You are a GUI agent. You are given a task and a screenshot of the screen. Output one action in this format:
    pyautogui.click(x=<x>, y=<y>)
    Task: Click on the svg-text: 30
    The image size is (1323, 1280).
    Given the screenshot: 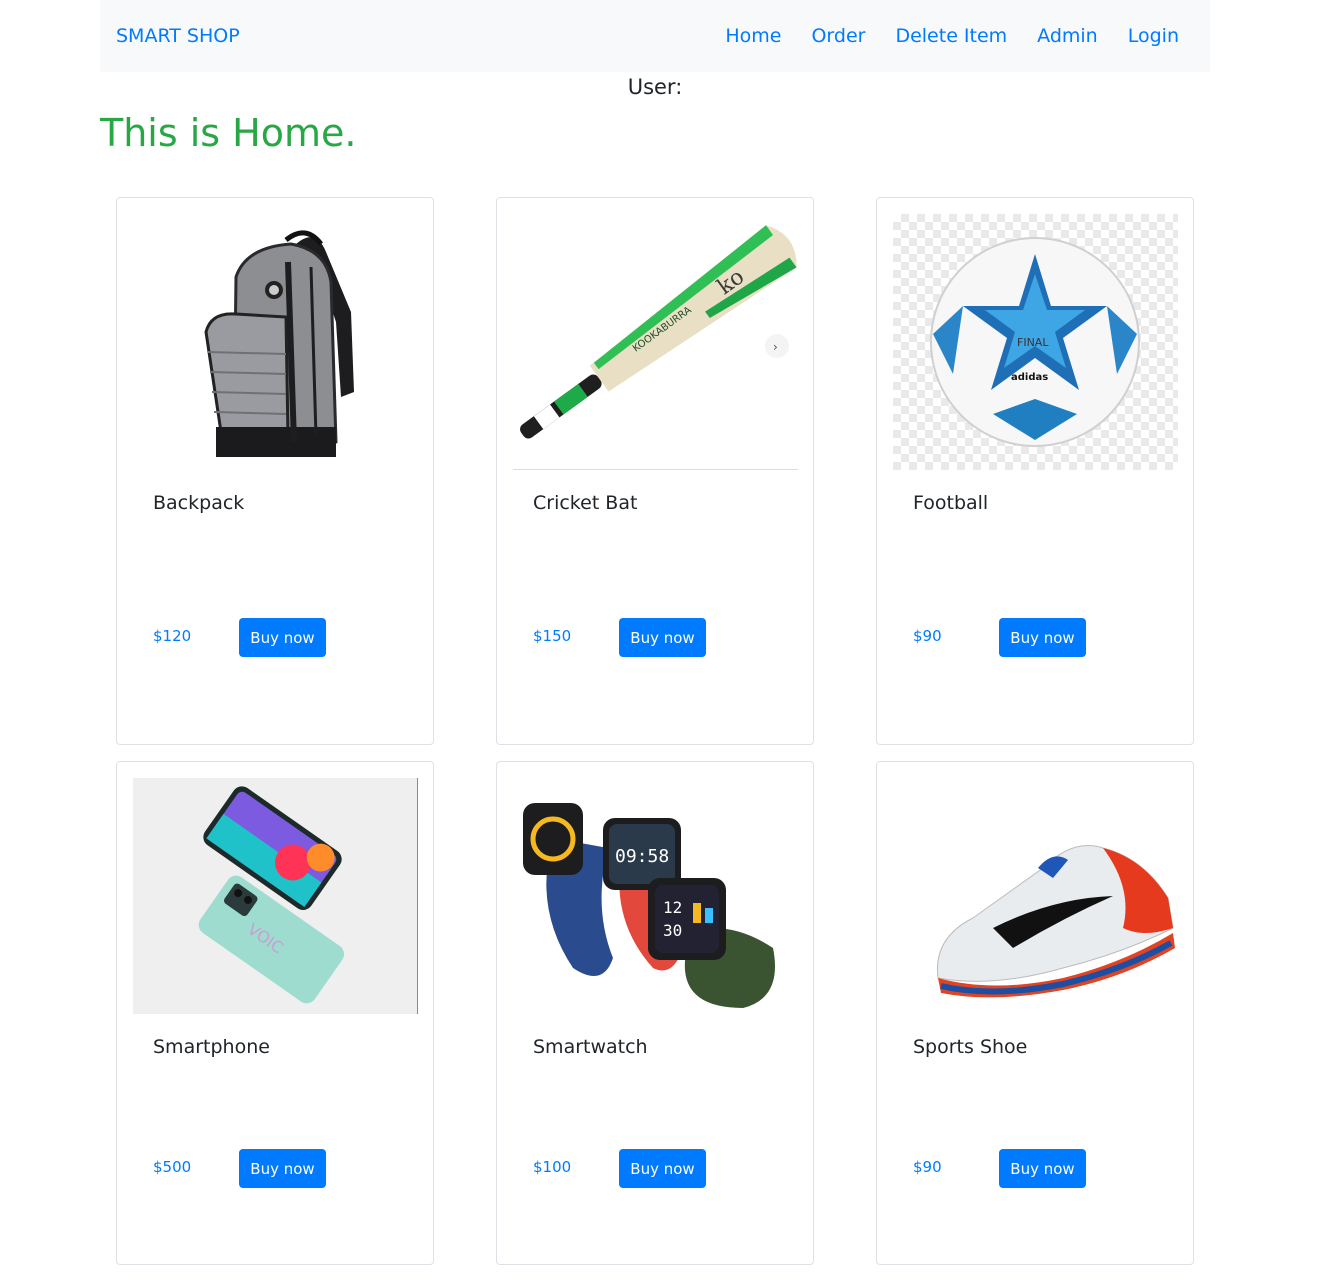 What is the action you would take?
    pyautogui.click(x=672, y=930)
    